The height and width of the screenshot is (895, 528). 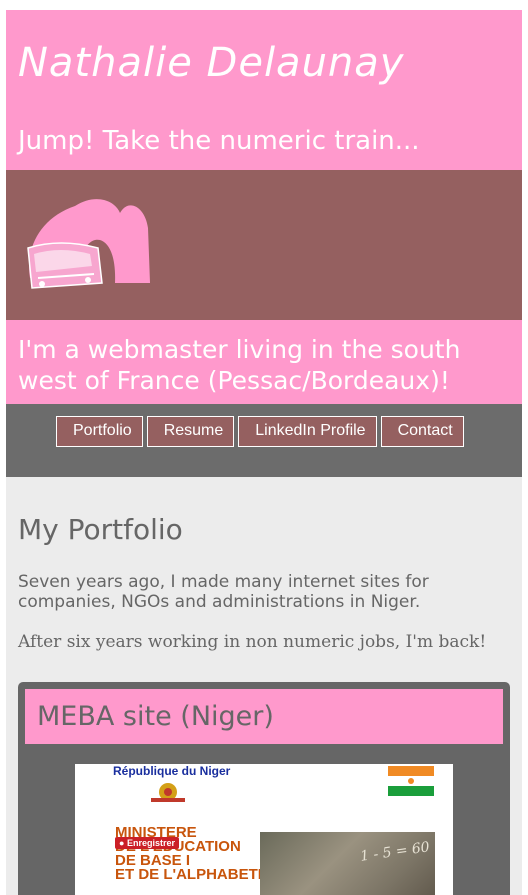 I want to click on board-text: 1 - 5 = 60, so click(x=395, y=852).